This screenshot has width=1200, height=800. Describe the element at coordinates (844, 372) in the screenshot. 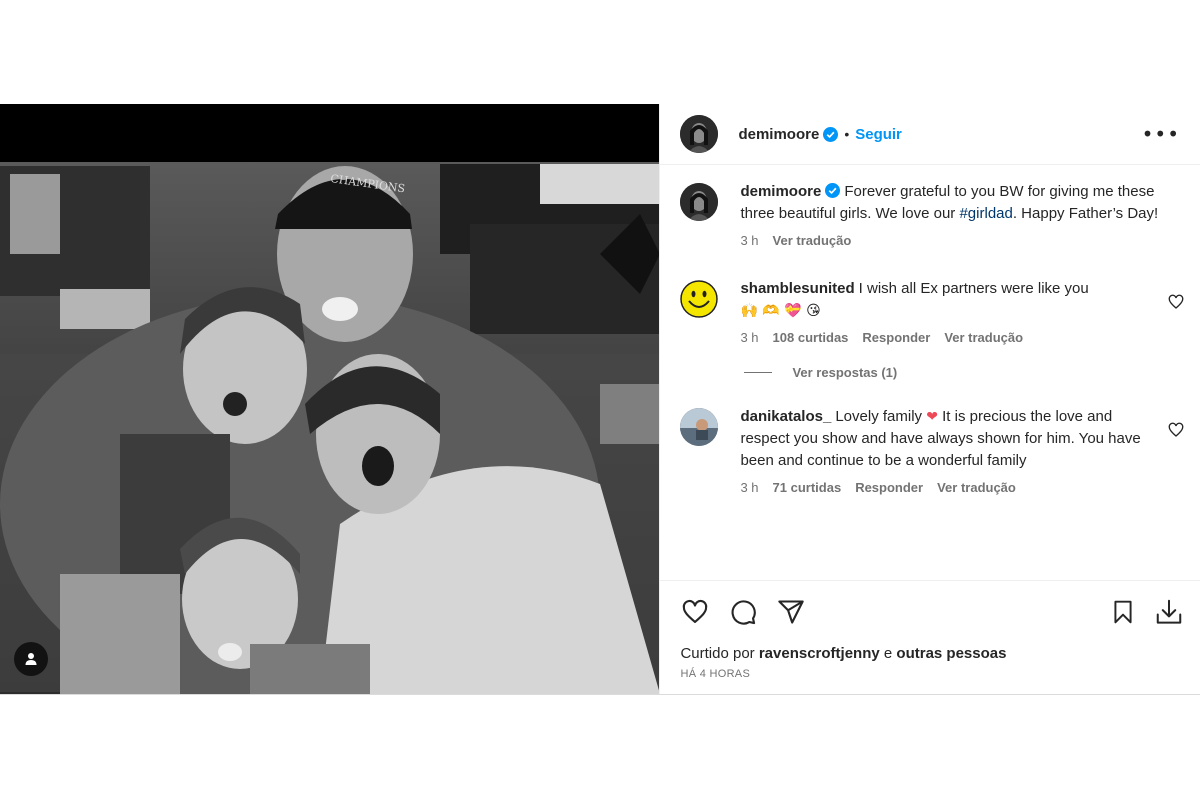

I see `view-replies-button: Ver respostas (1)` at that location.